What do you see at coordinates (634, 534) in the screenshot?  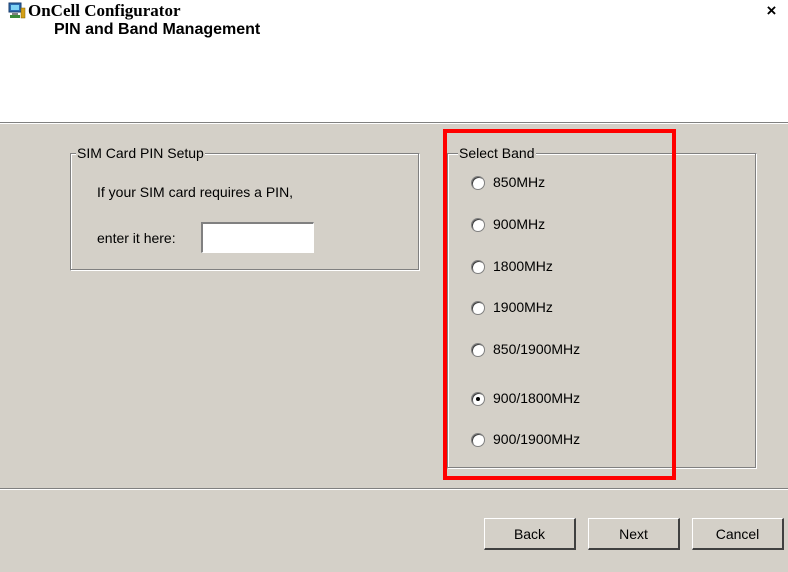 I see `next-button: Next` at bounding box center [634, 534].